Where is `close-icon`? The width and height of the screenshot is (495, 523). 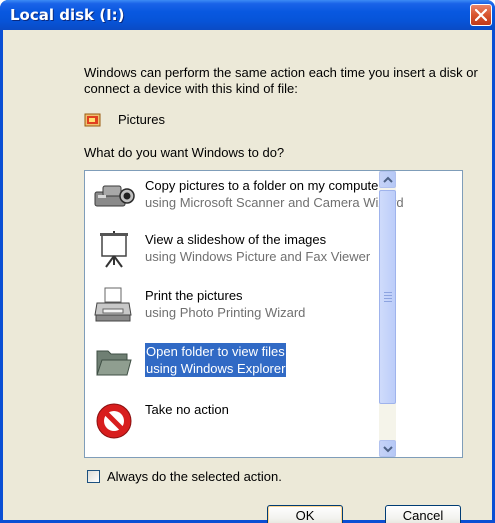 close-icon is located at coordinates (481, 15).